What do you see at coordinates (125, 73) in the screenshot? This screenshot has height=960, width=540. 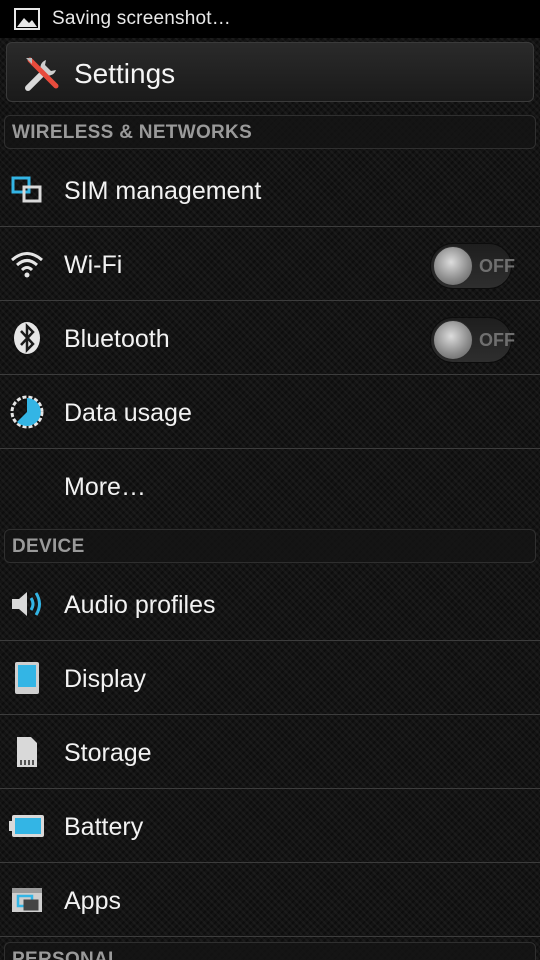 I see `page-title: Settings` at bounding box center [125, 73].